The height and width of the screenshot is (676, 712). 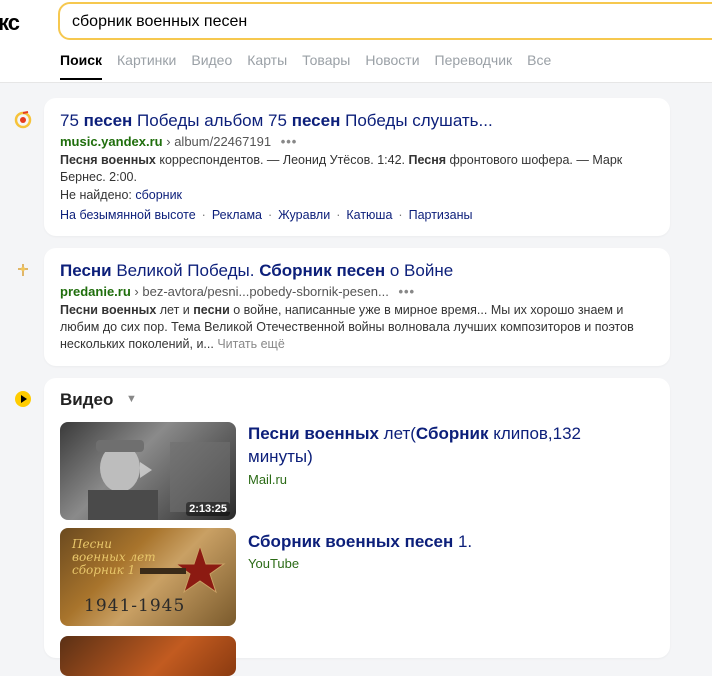 I want to click on sitelink-zhuravli: Журавли, so click(x=304, y=215).